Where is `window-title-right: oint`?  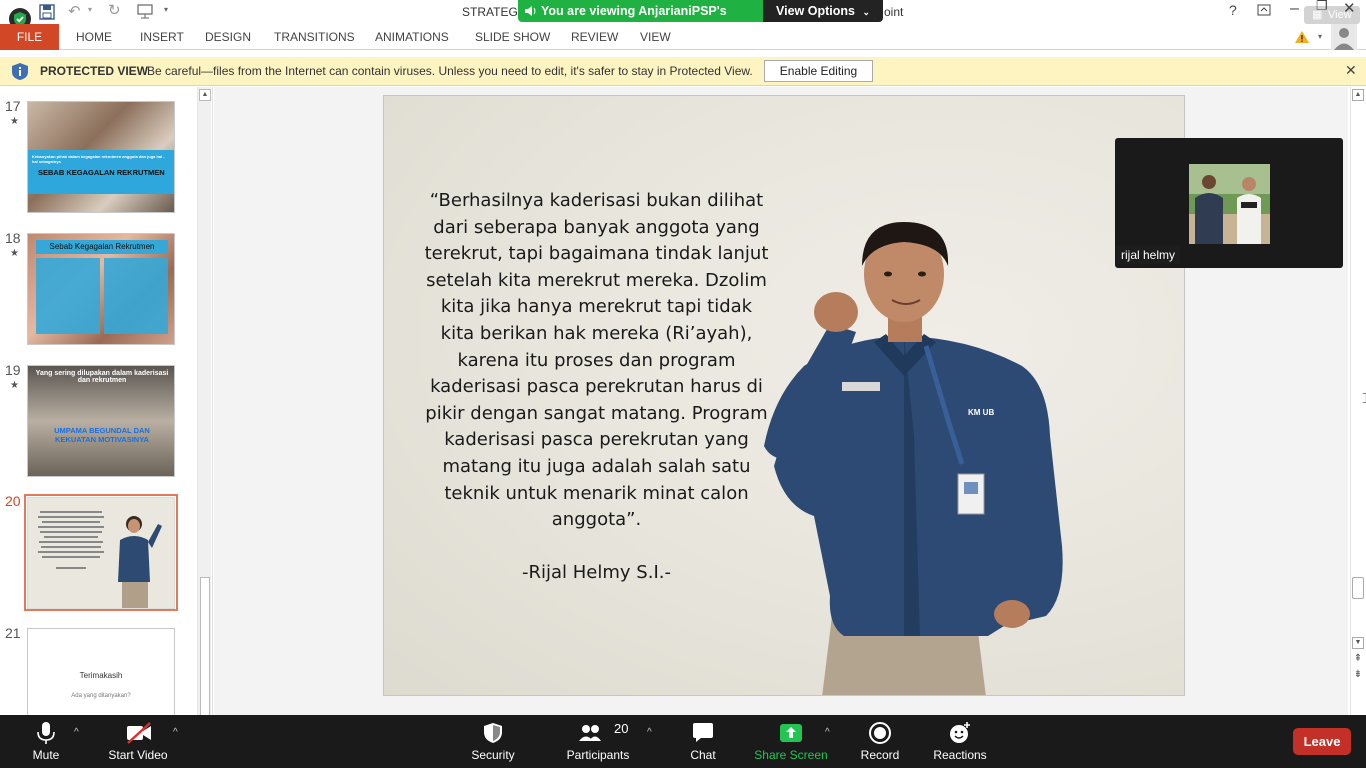
window-title-right: oint is located at coordinates (894, 12).